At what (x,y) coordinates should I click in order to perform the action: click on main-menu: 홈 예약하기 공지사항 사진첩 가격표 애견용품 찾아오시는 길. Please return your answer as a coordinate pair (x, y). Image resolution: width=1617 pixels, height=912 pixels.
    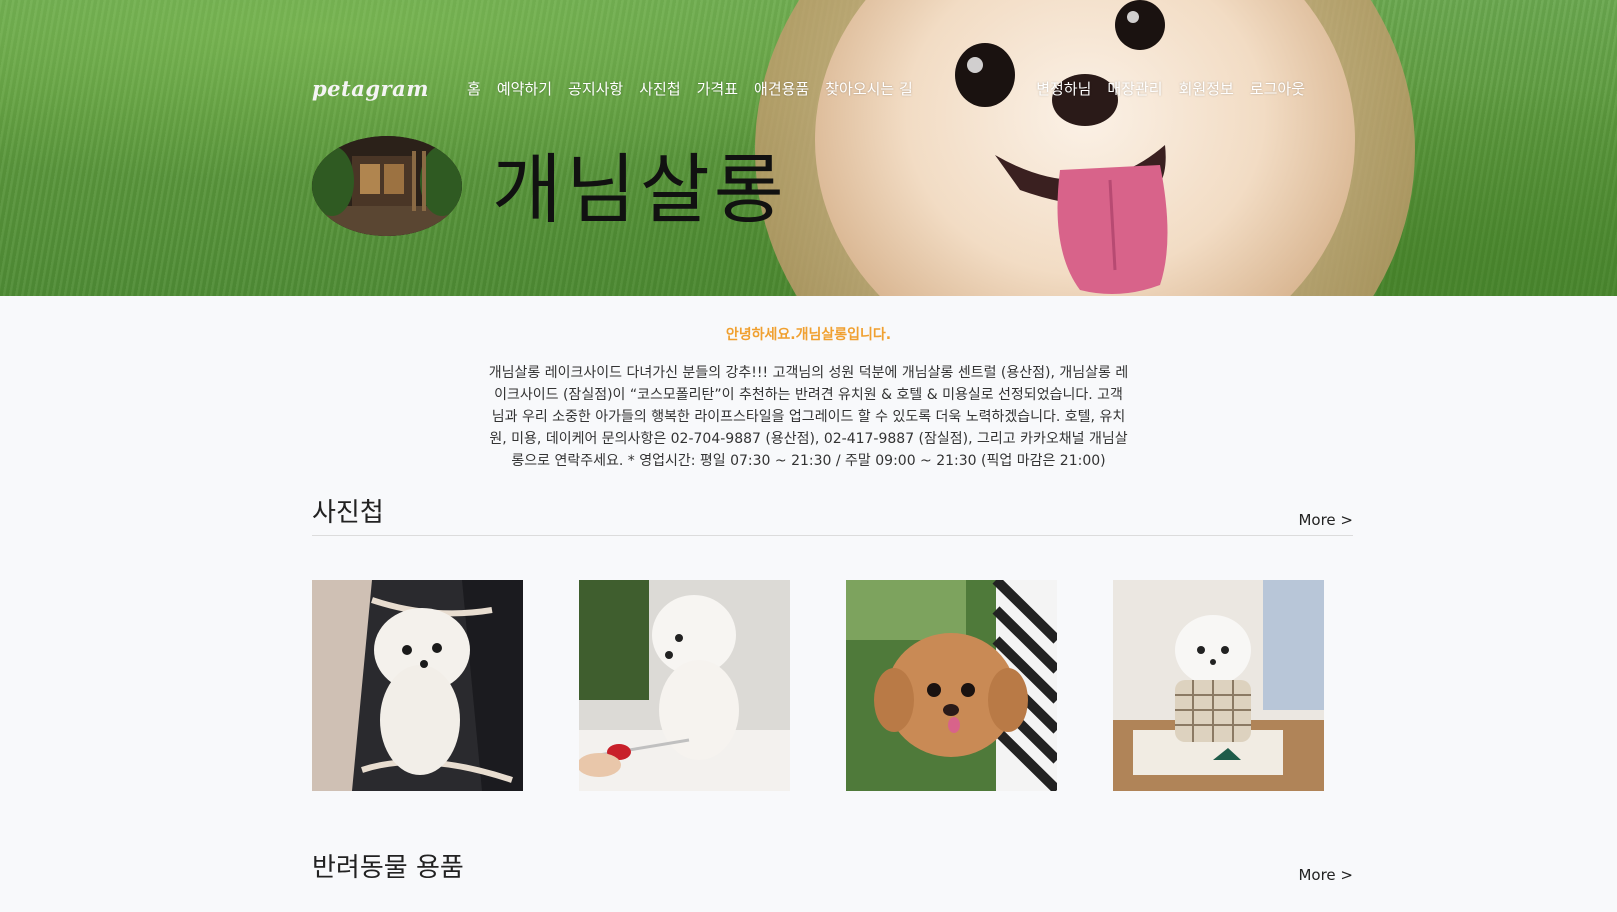
    Looking at the image, I should click on (698, 88).